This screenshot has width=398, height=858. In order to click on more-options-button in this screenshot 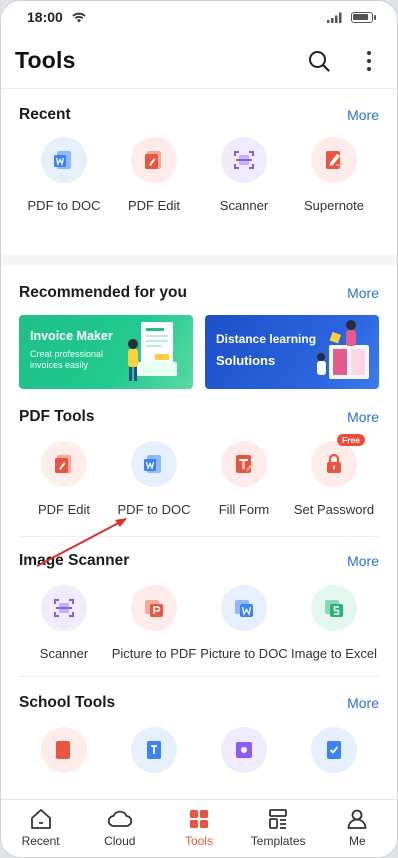, I will do `click(369, 61)`.